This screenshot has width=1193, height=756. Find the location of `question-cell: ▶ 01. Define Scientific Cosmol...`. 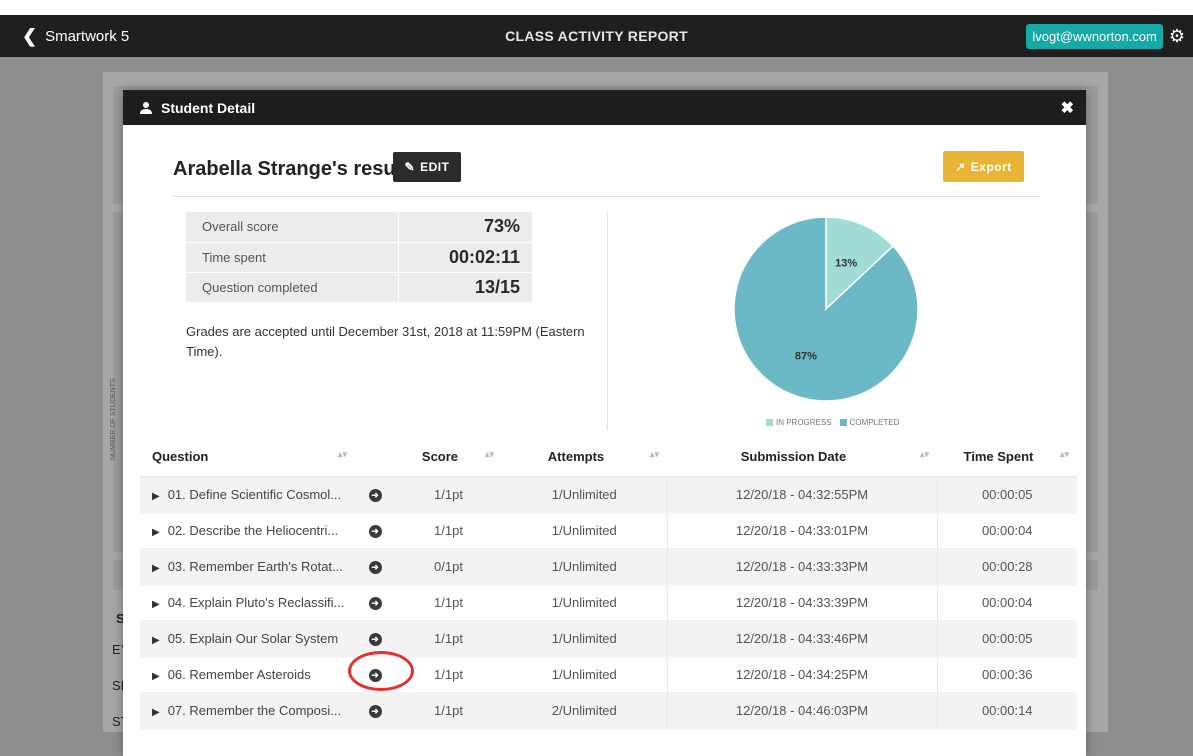

question-cell: ▶ 01. Define Scientific Cosmol... is located at coordinates (247, 494).